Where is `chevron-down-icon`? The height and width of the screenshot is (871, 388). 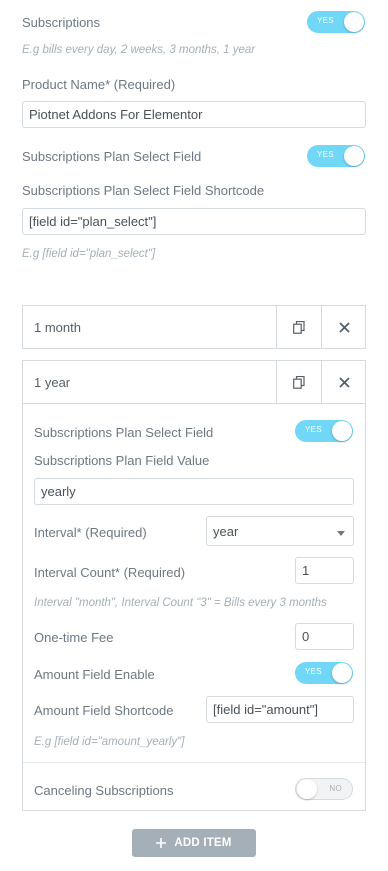 chevron-down-icon is located at coordinates (341, 533).